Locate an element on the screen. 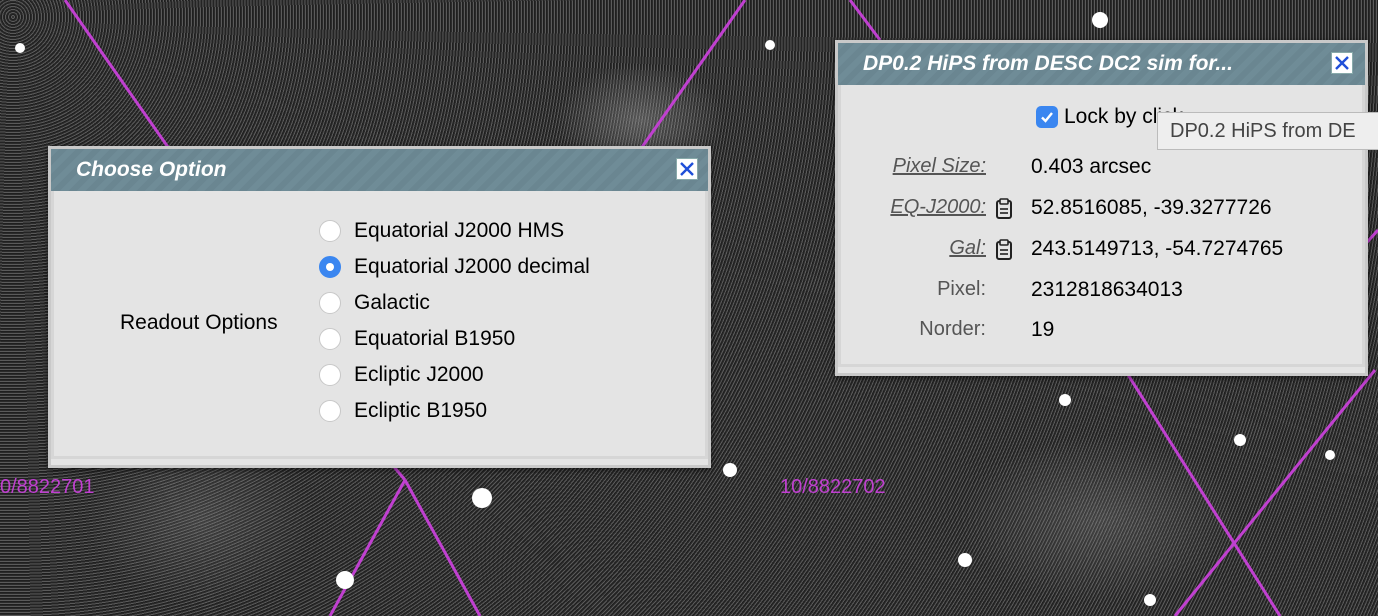  grid-label-right: 10/8822702 is located at coordinates (833, 487).